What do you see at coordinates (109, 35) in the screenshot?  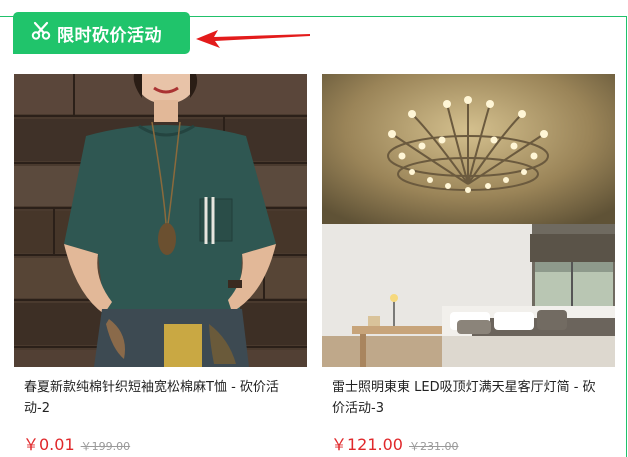 I see `promo-title: 限时砍价活动` at bounding box center [109, 35].